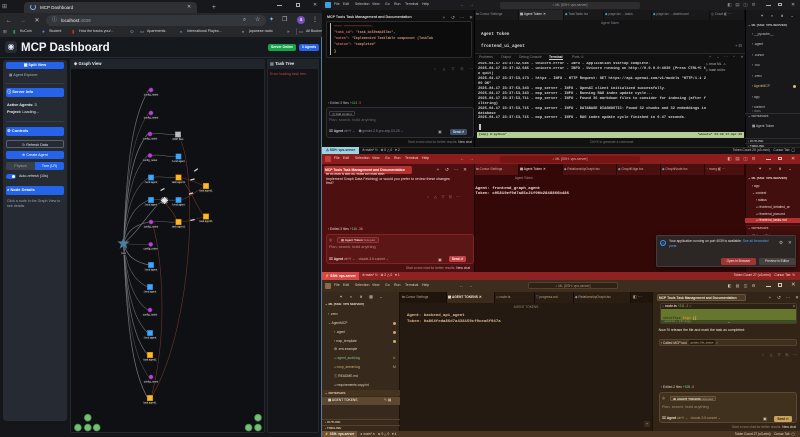  I want to click on svg-text: MCP files, so click(178, 139).